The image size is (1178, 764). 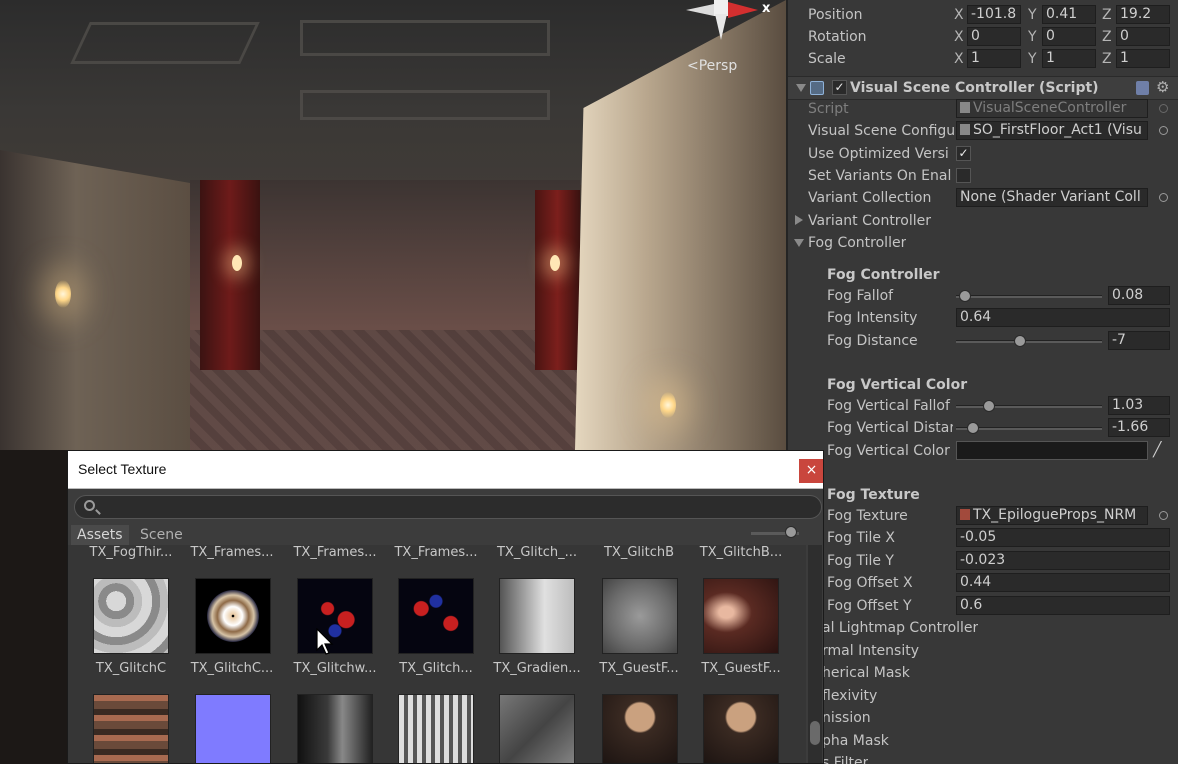 What do you see at coordinates (959, 37) in the screenshot?
I see `axis-x-label: X` at bounding box center [959, 37].